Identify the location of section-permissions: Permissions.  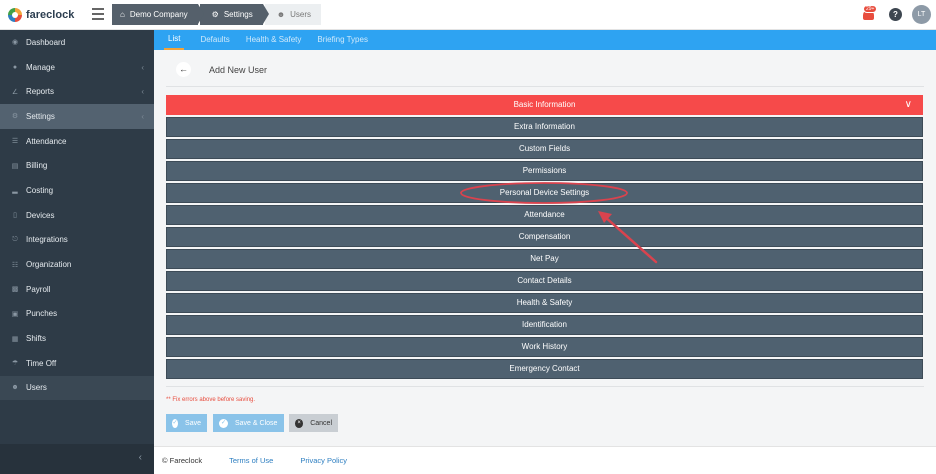
(544, 171).